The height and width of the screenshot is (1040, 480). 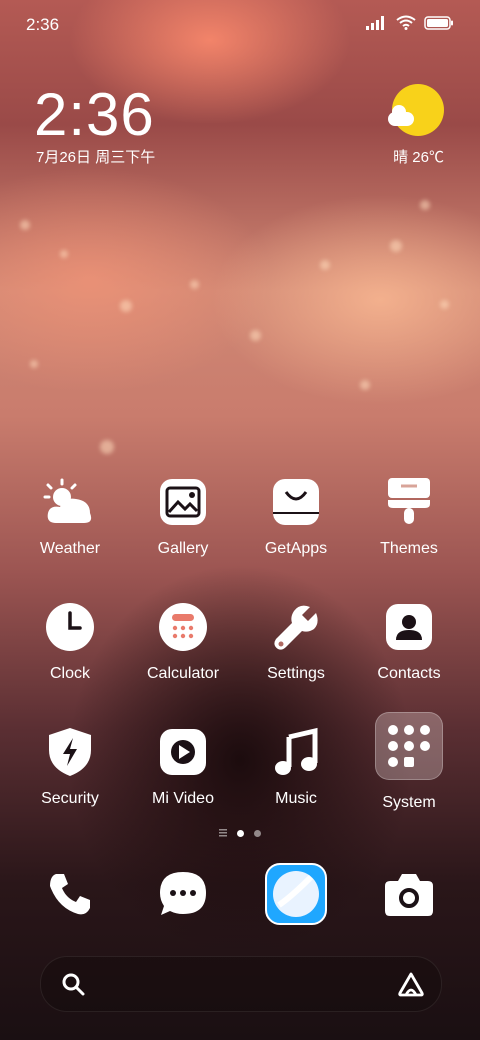 I want to click on app-settings: Settings, so click(x=296, y=645).